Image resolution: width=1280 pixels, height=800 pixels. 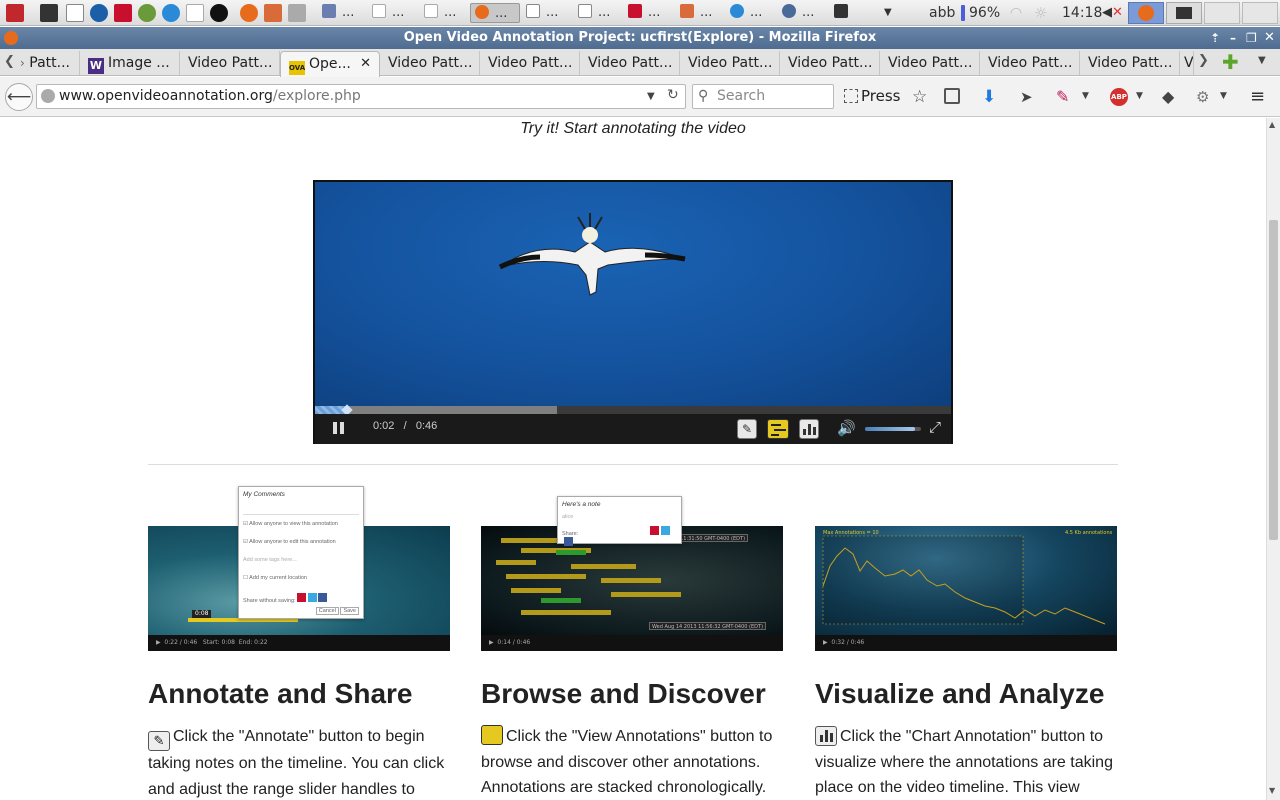 I want to click on sync-icon, so click(x=99, y=13).